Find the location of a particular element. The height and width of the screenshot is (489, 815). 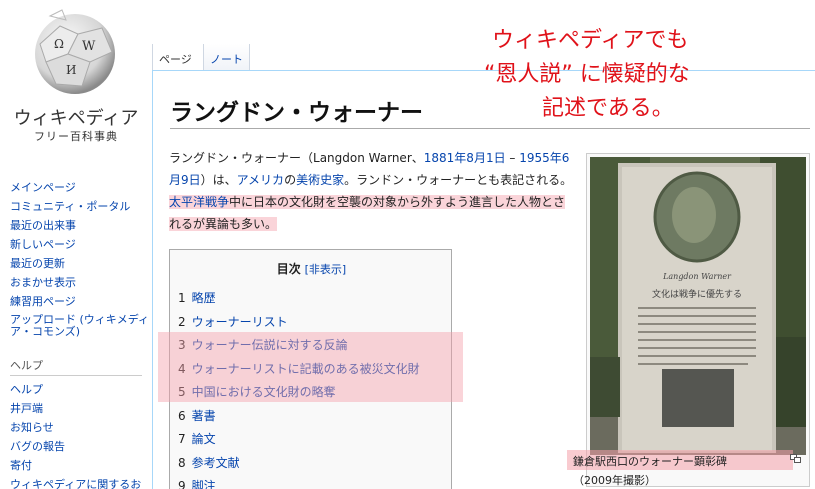

annotation-line: “恩人説” に懐疑的な is located at coordinates (587, 74).